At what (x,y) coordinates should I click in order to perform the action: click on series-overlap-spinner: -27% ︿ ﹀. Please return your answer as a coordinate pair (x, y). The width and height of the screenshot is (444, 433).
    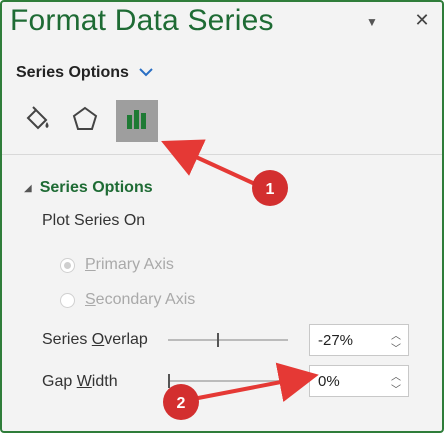
    Looking at the image, I should click on (359, 340).